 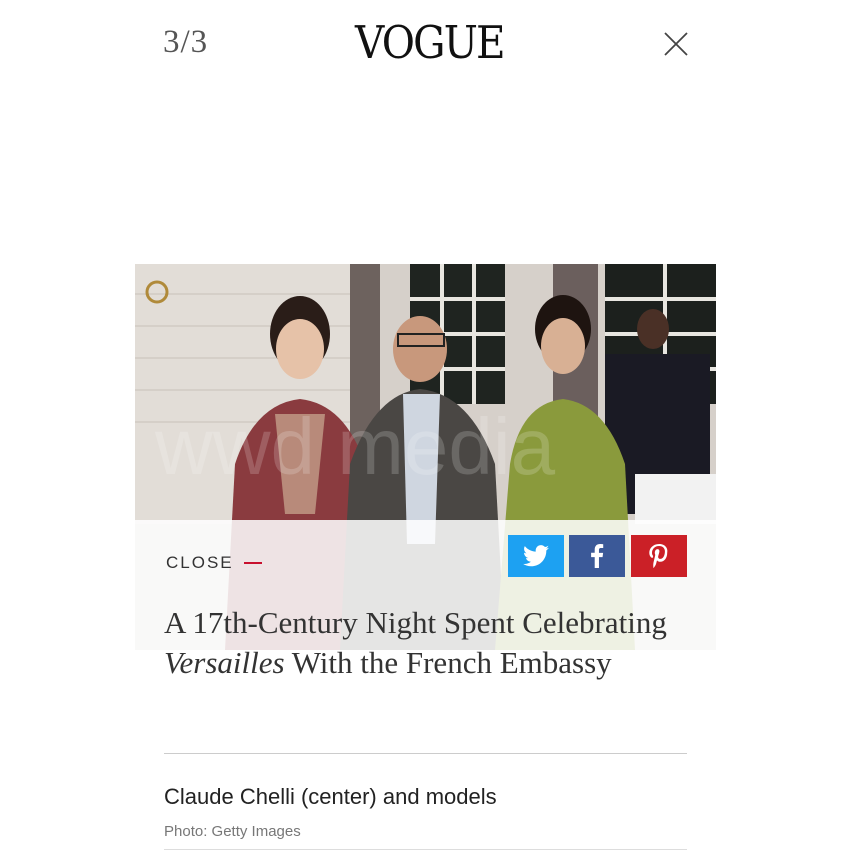 I want to click on slide-counter: 3/3, so click(x=186, y=42).